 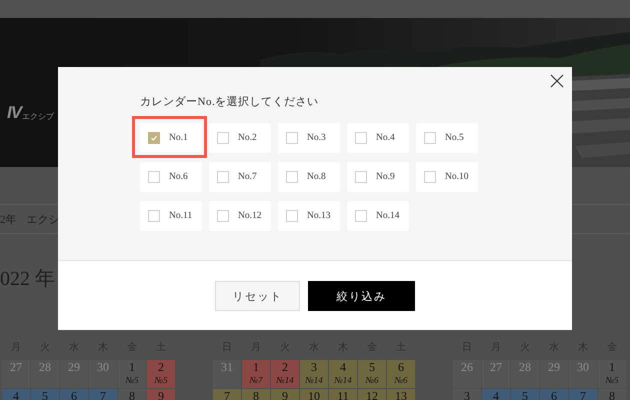 What do you see at coordinates (240, 177) in the screenshot?
I see `calendar-option: No.7` at bounding box center [240, 177].